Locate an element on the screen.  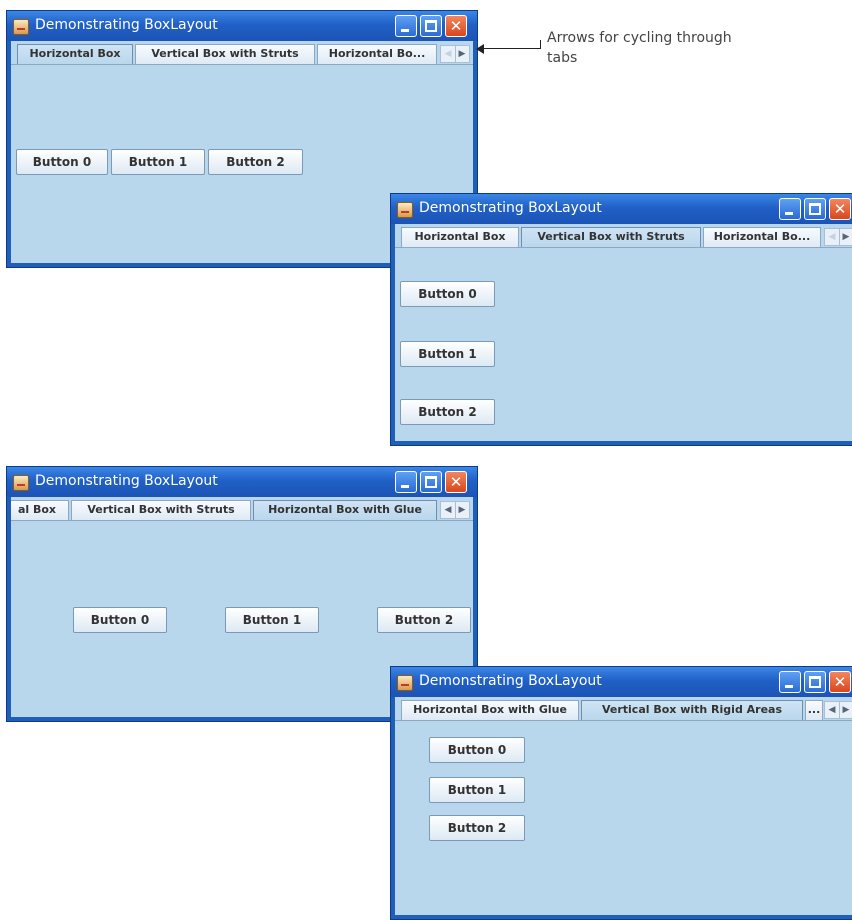
callout-leader-tick is located at coordinates (540, 44).